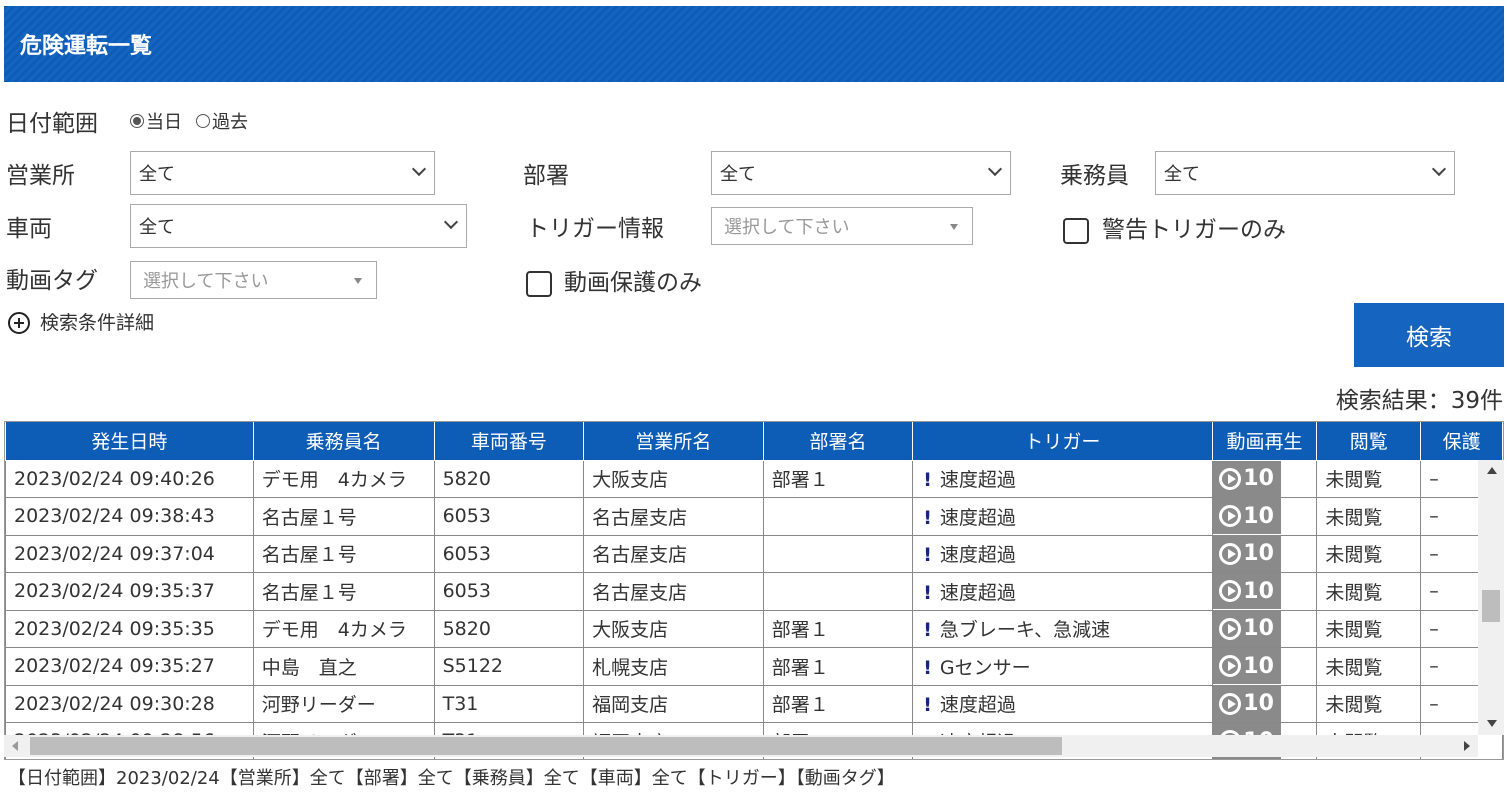 The height and width of the screenshot is (799, 1507). Describe the element at coordinates (509, 553) in the screenshot. I see `cell-vehicle: 6053` at that location.